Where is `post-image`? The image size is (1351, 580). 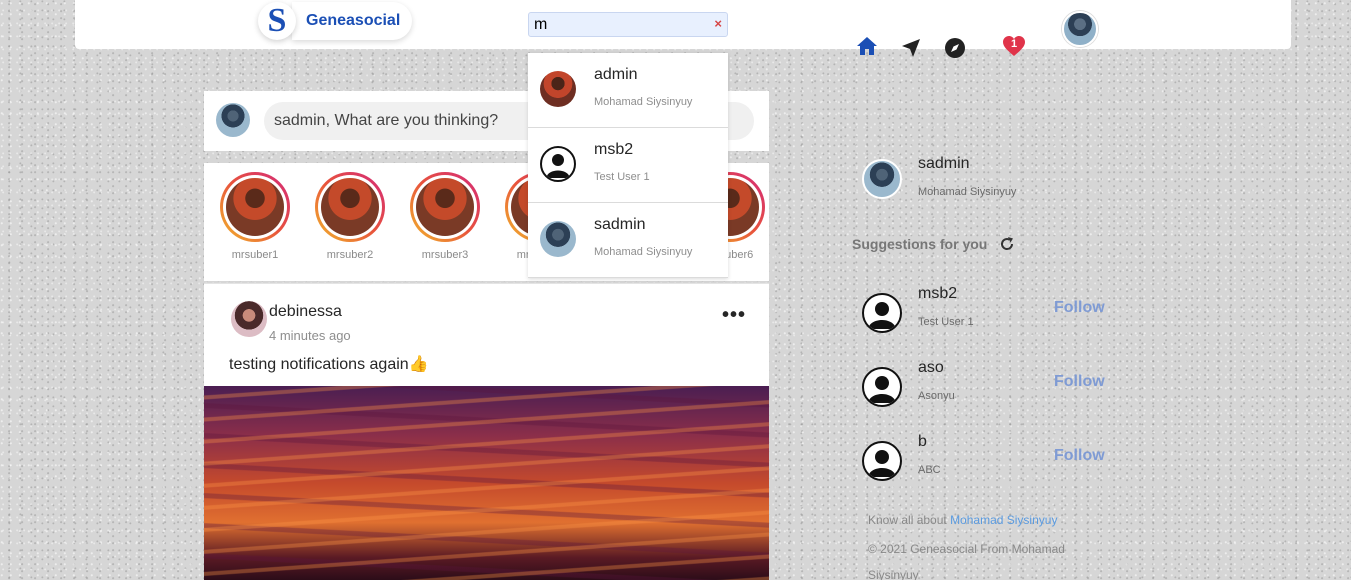 post-image is located at coordinates (486, 483).